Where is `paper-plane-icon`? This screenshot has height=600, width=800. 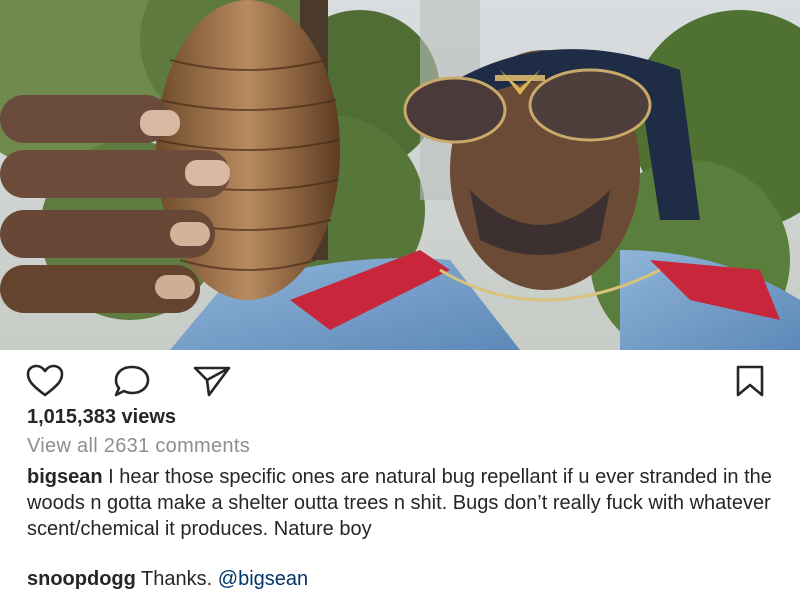 paper-plane-icon is located at coordinates (212, 381).